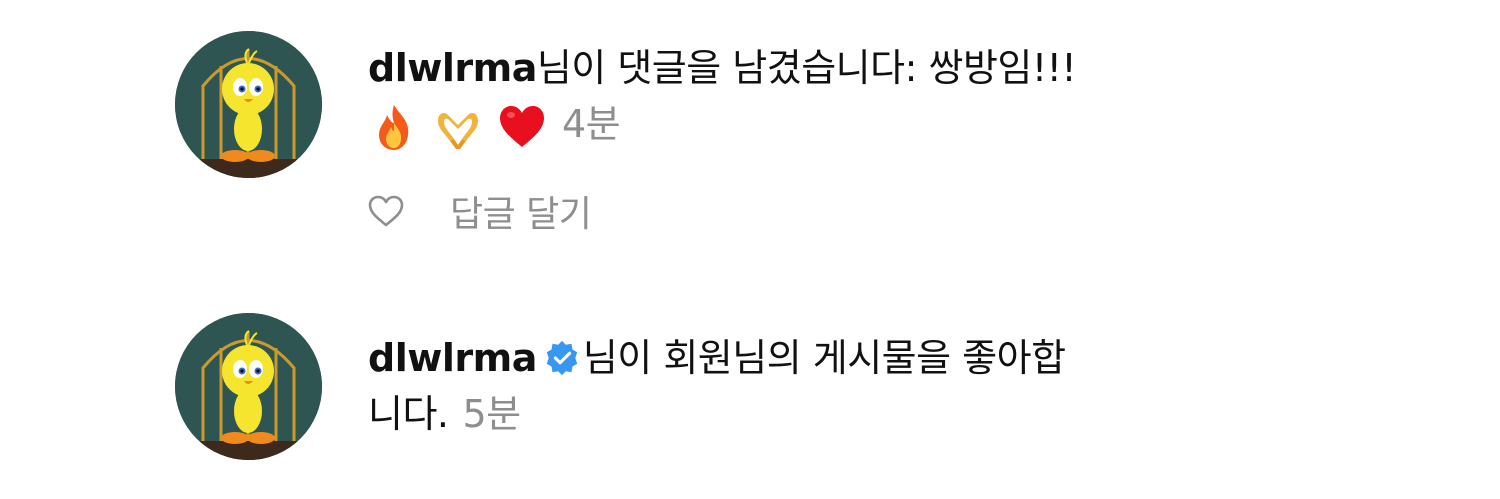 The image size is (1500, 499). Describe the element at coordinates (394, 127) in the screenshot. I see `fire-emoji` at that location.